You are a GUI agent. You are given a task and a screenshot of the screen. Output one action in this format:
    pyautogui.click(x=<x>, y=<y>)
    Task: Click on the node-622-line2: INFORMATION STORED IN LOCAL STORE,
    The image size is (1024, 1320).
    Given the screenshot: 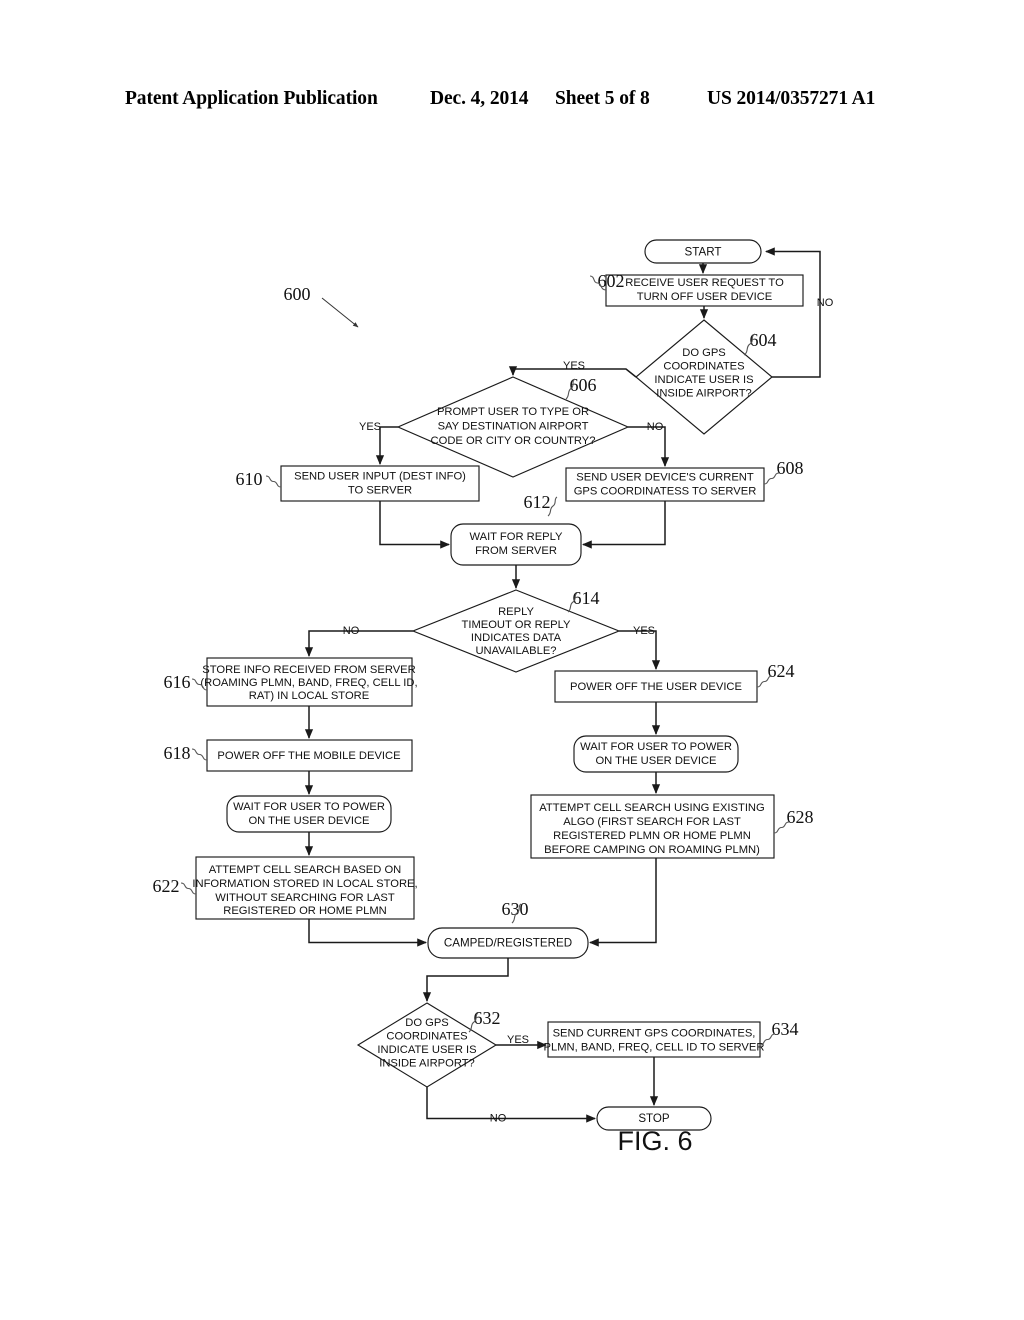 What is the action you would take?
    pyautogui.click(x=304, y=884)
    